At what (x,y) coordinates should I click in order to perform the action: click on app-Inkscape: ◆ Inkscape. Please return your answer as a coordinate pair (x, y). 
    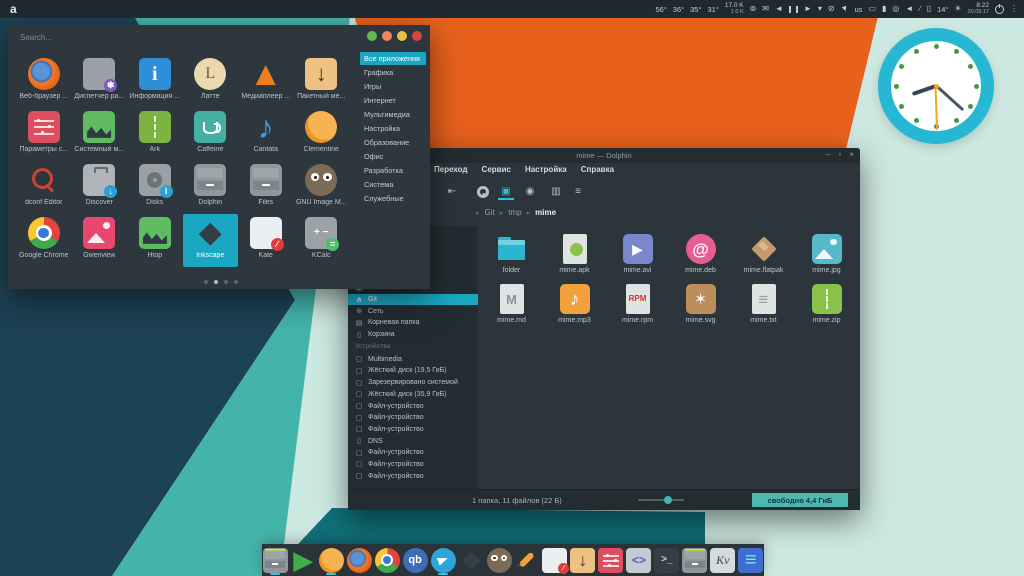
    Looking at the image, I should click on (210, 240).